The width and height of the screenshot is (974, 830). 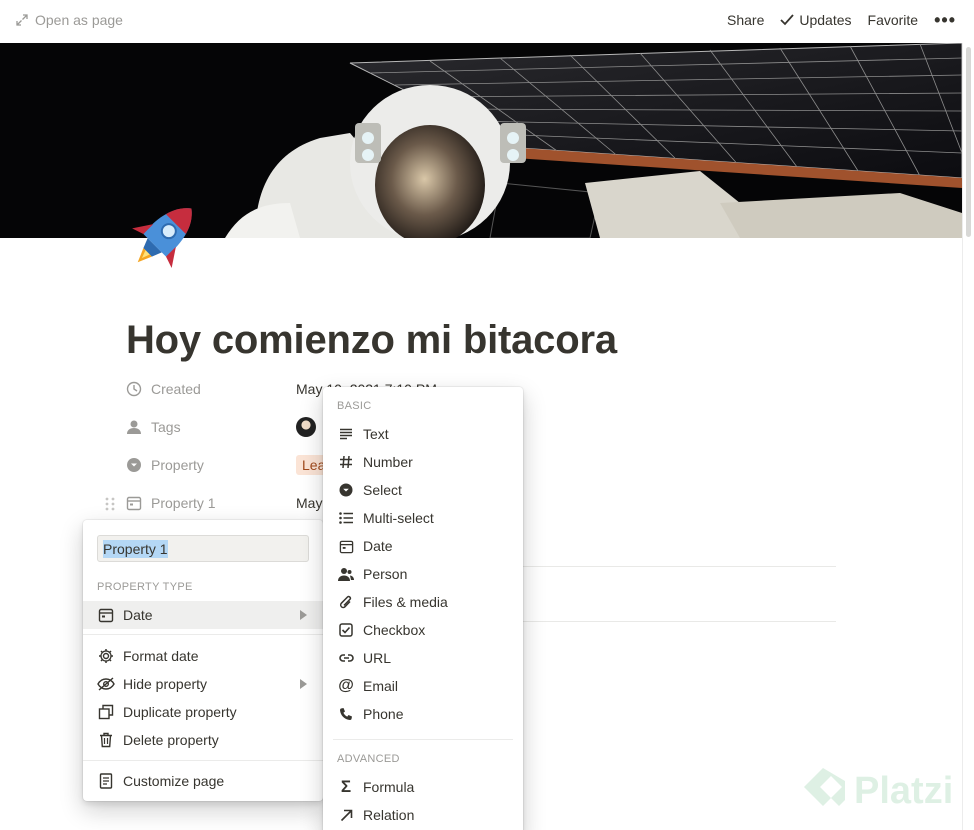 What do you see at coordinates (383, 714) in the screenshot?
I see `type-label: Phone` at bounding box center [383, 714].